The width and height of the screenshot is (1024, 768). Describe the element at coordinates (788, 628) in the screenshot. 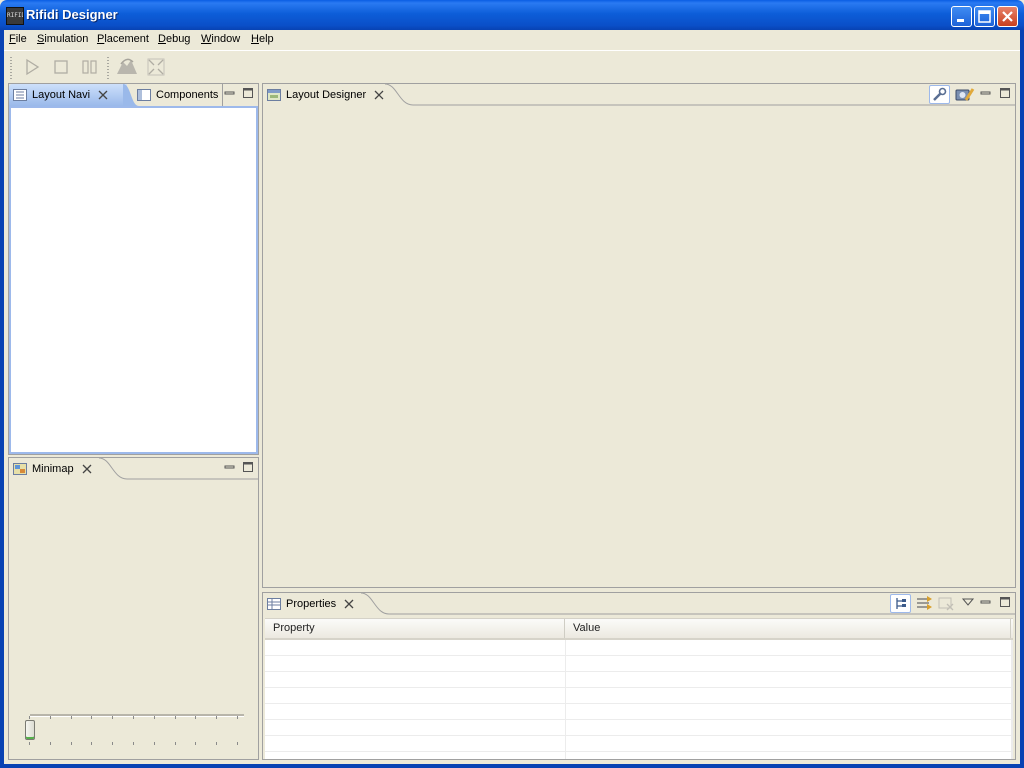

I see `column-header-value: Value` at that location.